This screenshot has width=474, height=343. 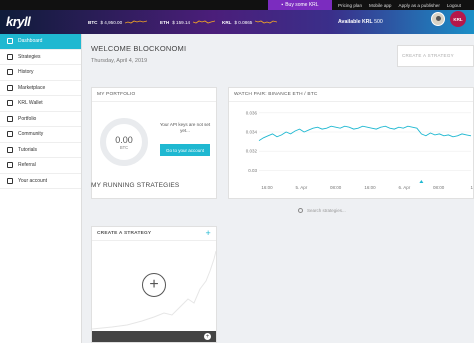 What do you see at coordinates (351, 95) in the screenshot?
I see `watch-pair-title: WATCH PAIR: BINANCE ETH / BTC` at bounding box center [351, 95].